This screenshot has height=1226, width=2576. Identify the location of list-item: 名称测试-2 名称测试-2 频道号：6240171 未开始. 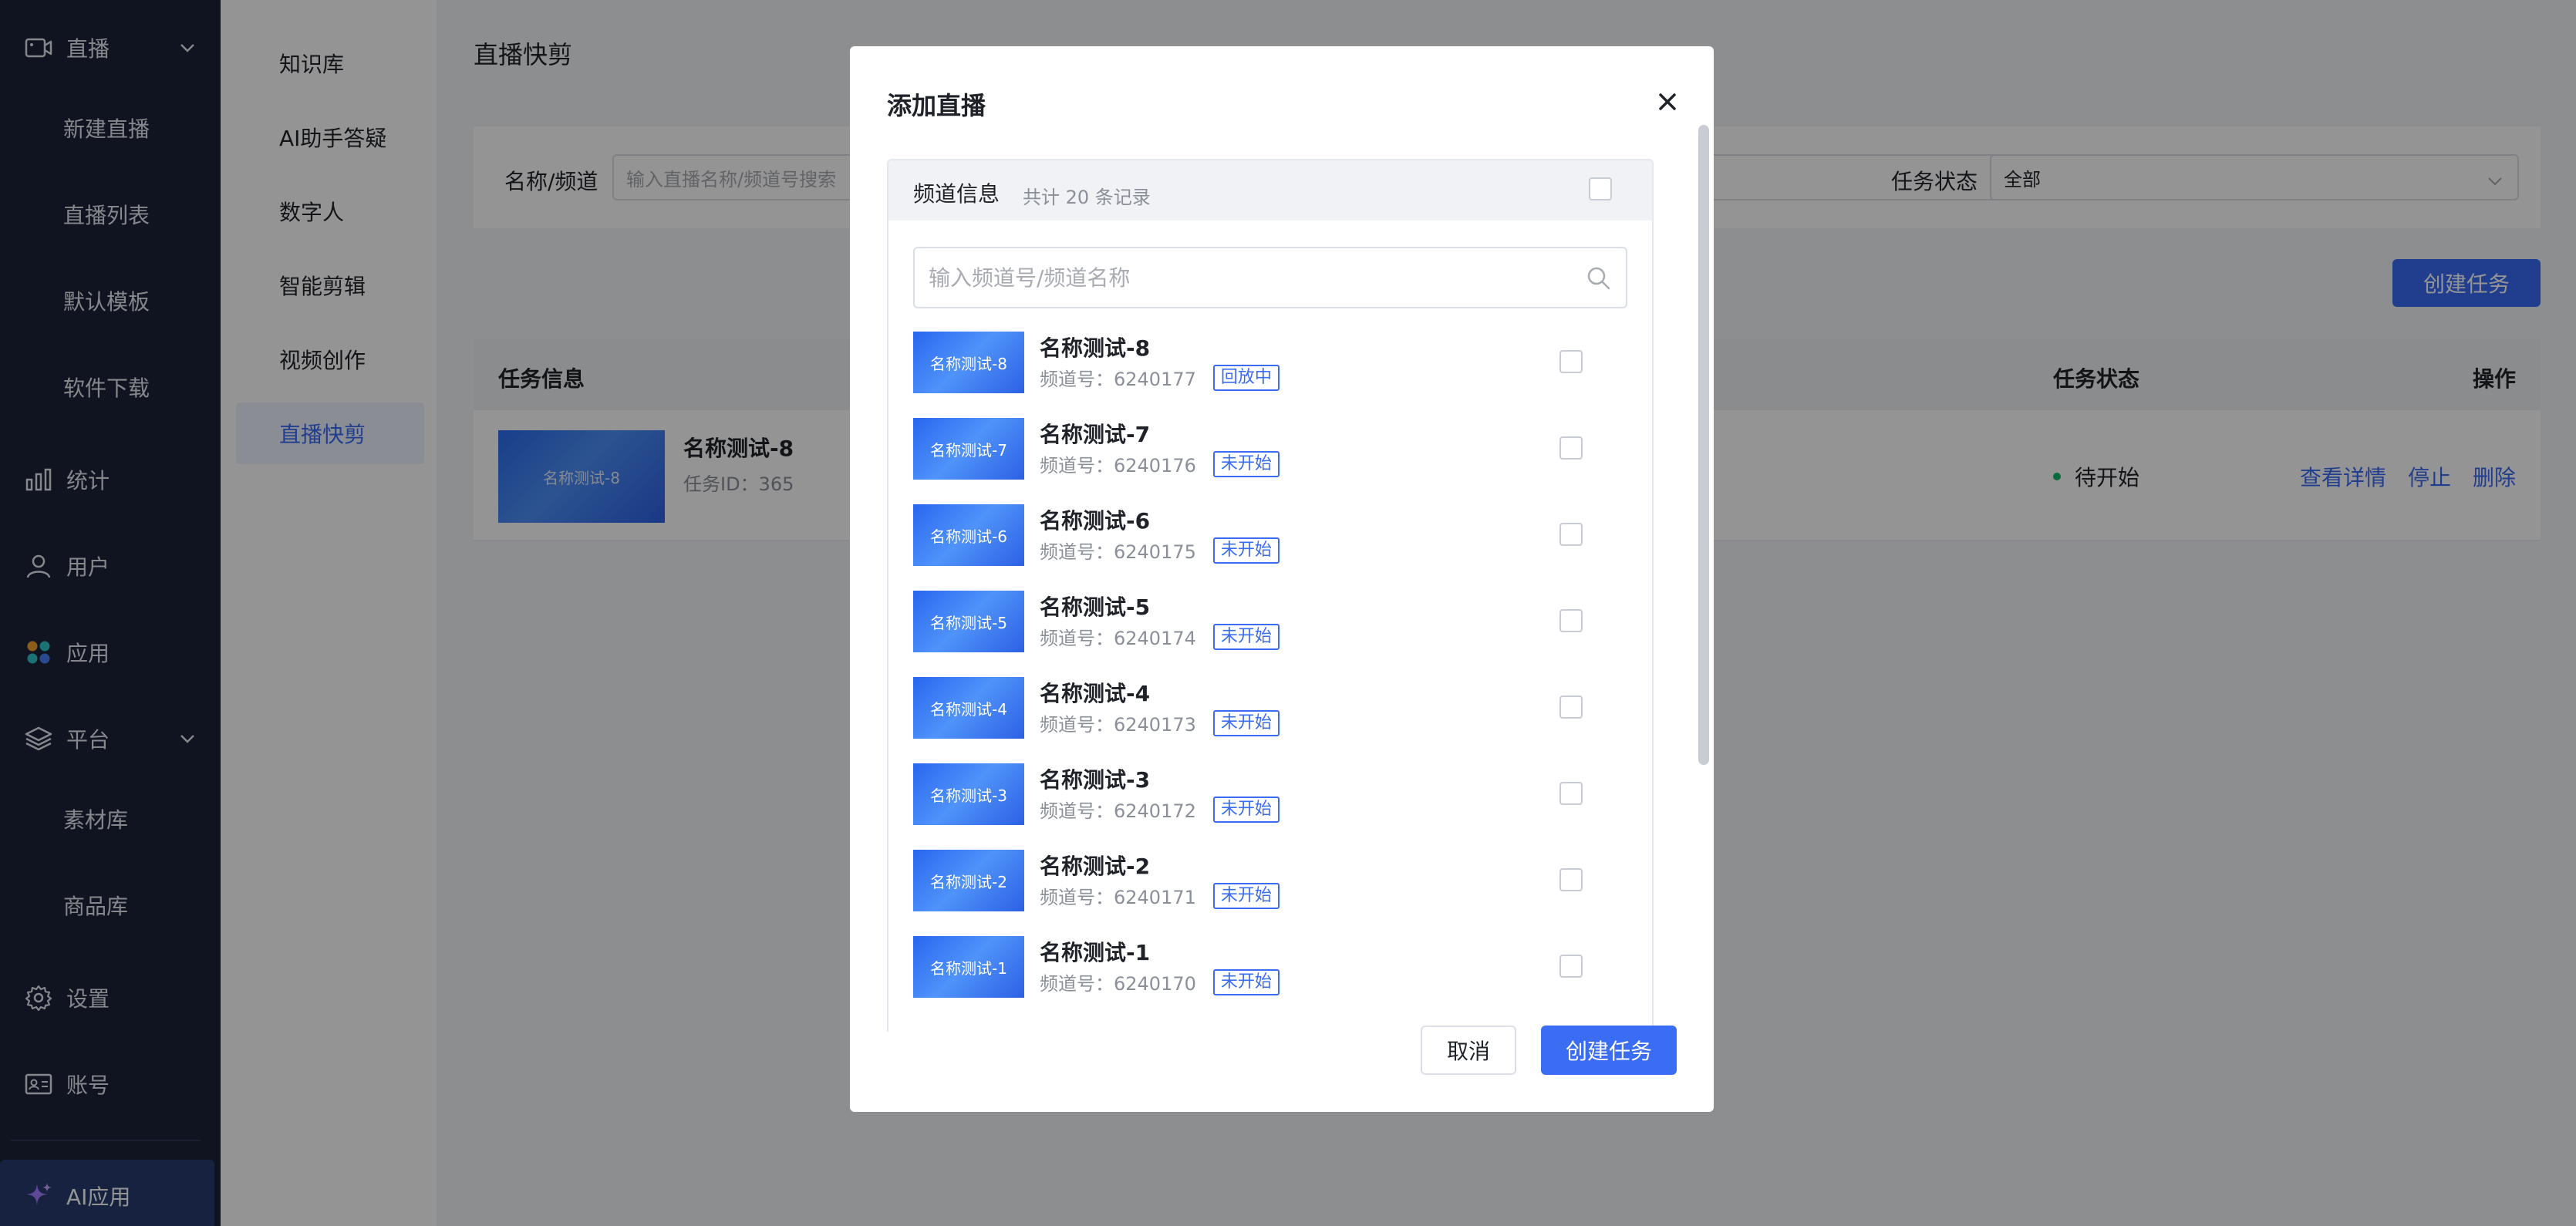
(1270, 893).